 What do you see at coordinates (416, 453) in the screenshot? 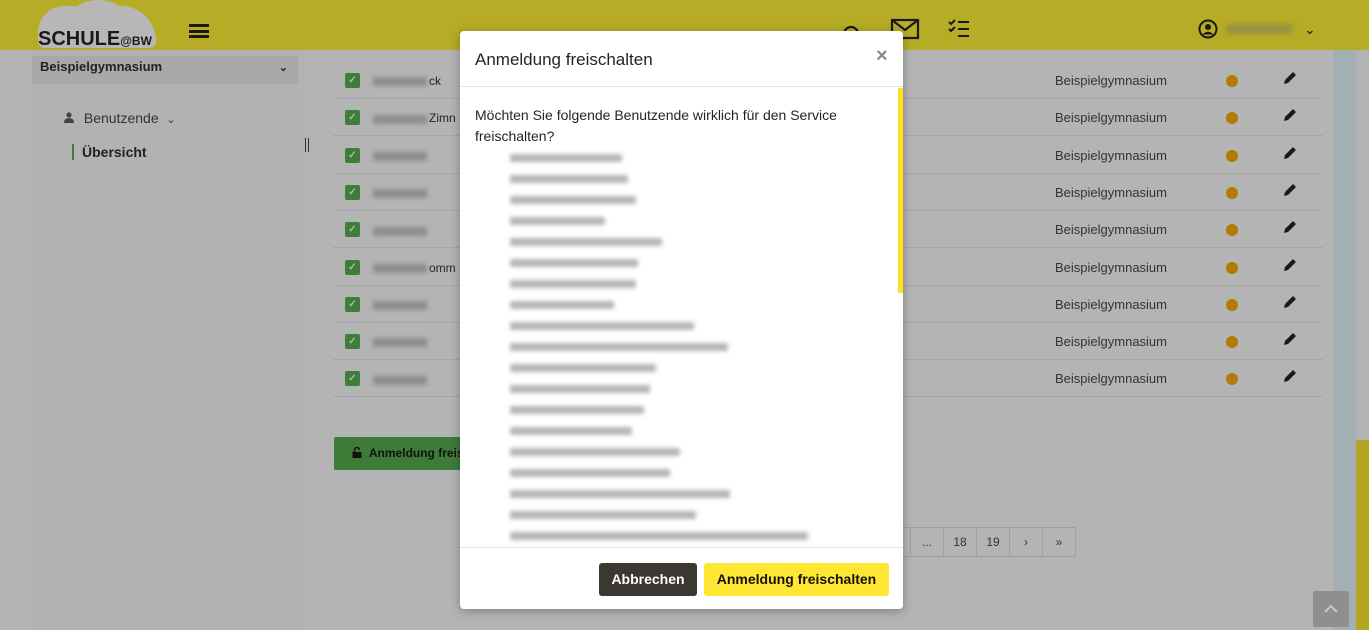
I see `unlock-login-label: Anmeldung freis` at bounding box center [416, 453].